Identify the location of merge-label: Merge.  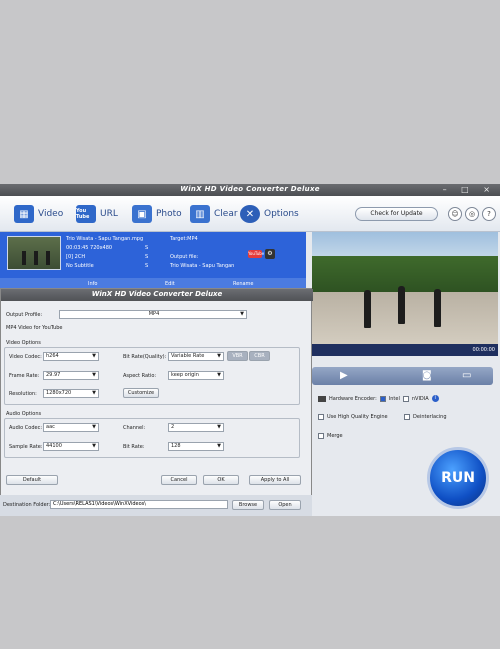
(335, 436).